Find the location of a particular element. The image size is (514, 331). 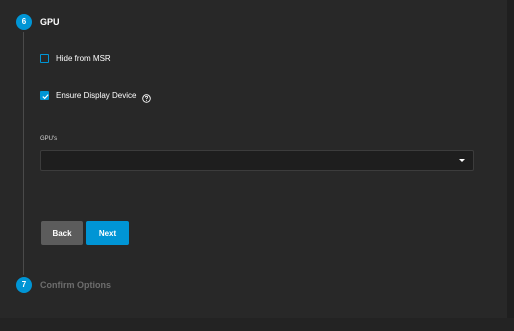

ensure-display-device-label: Ensure Display Device is located at coordinates (96, 95).